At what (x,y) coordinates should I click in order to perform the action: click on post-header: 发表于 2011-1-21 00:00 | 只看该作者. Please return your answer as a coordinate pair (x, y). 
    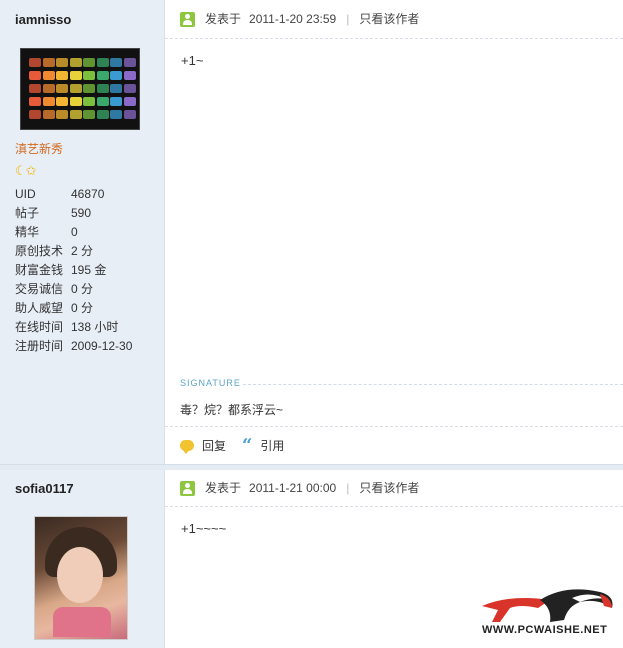
    Looking at the image, I should click on (299, 488).